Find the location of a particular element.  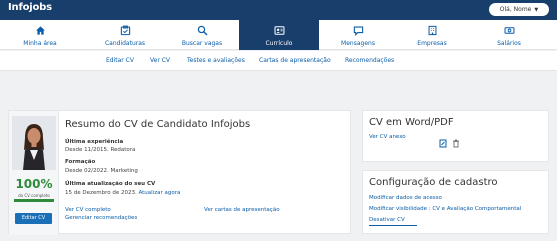

summary-title: Resumo do CV de Candidato Infojobs is located at coordinates (158, 124).